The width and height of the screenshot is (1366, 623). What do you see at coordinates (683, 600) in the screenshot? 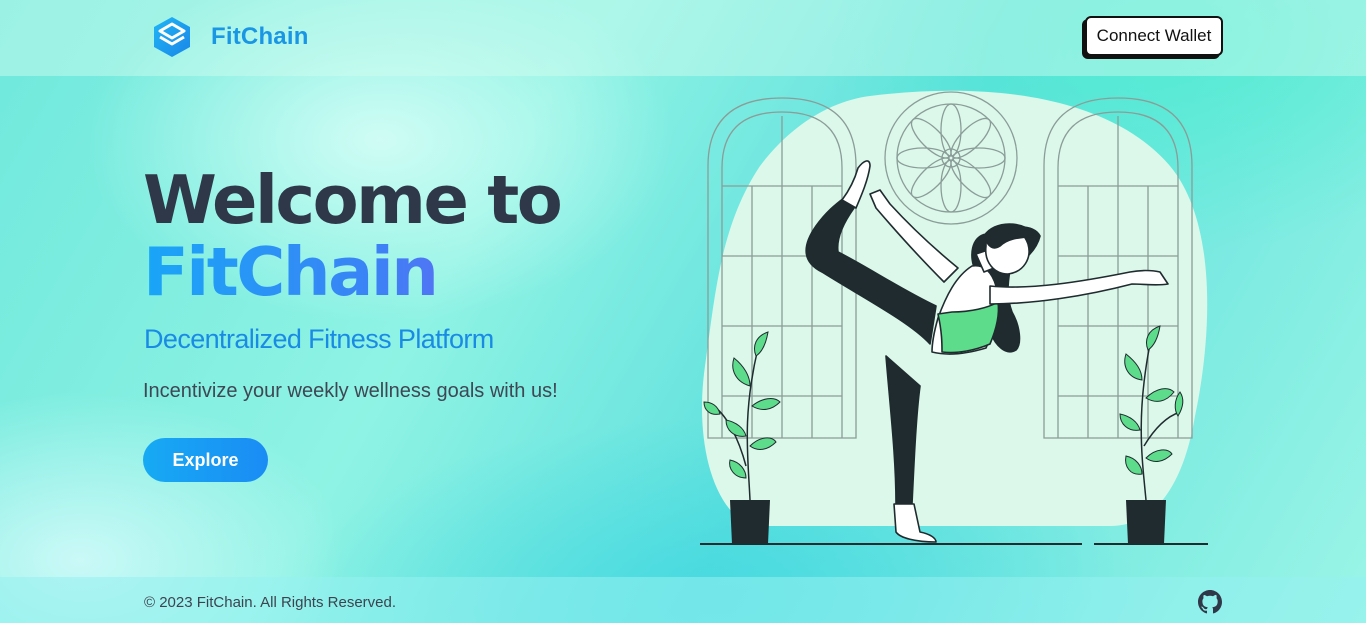
I see `site-footer: © 2023 FitChain. All Rights Reserved.` at bounding box center [683, 600].